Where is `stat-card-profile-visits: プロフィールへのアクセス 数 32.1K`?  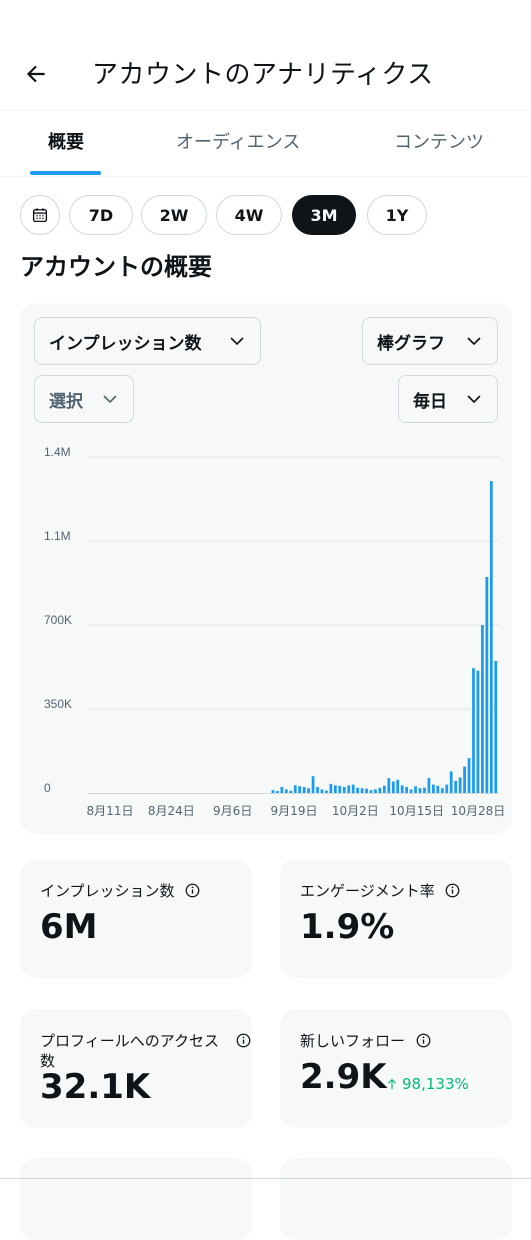
stat-card-profile-visits: プロフィールへのアクセス 数 32.1K is located at coordinates (136, 1068).